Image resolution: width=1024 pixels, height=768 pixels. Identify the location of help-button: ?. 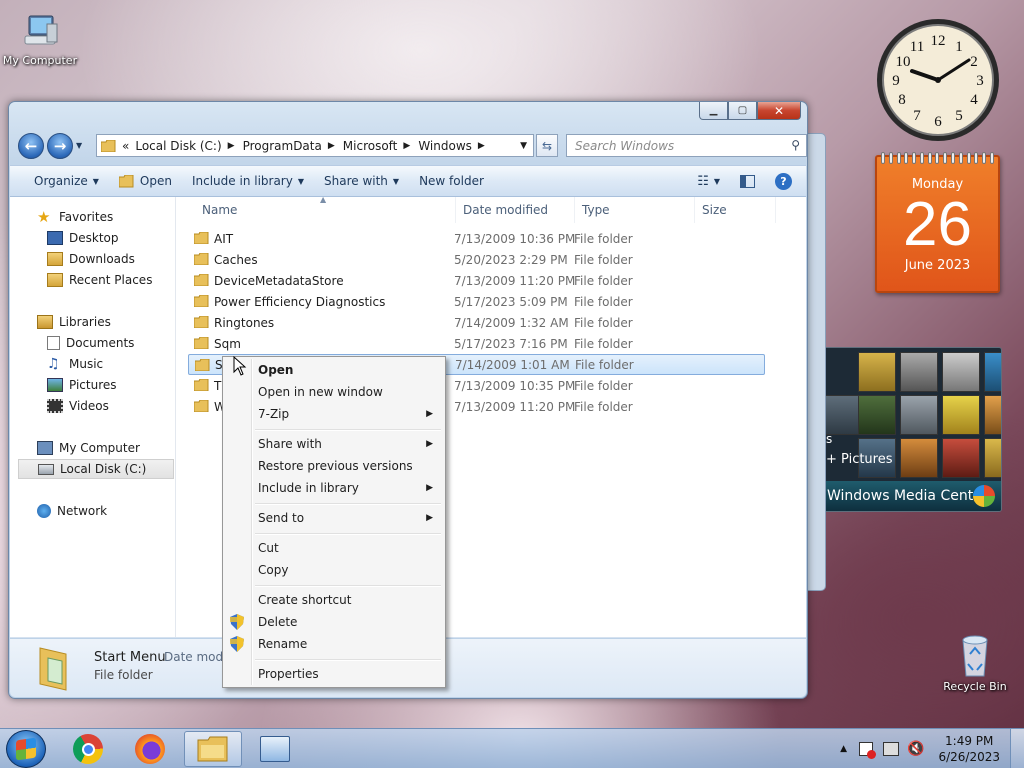
(783, 181).